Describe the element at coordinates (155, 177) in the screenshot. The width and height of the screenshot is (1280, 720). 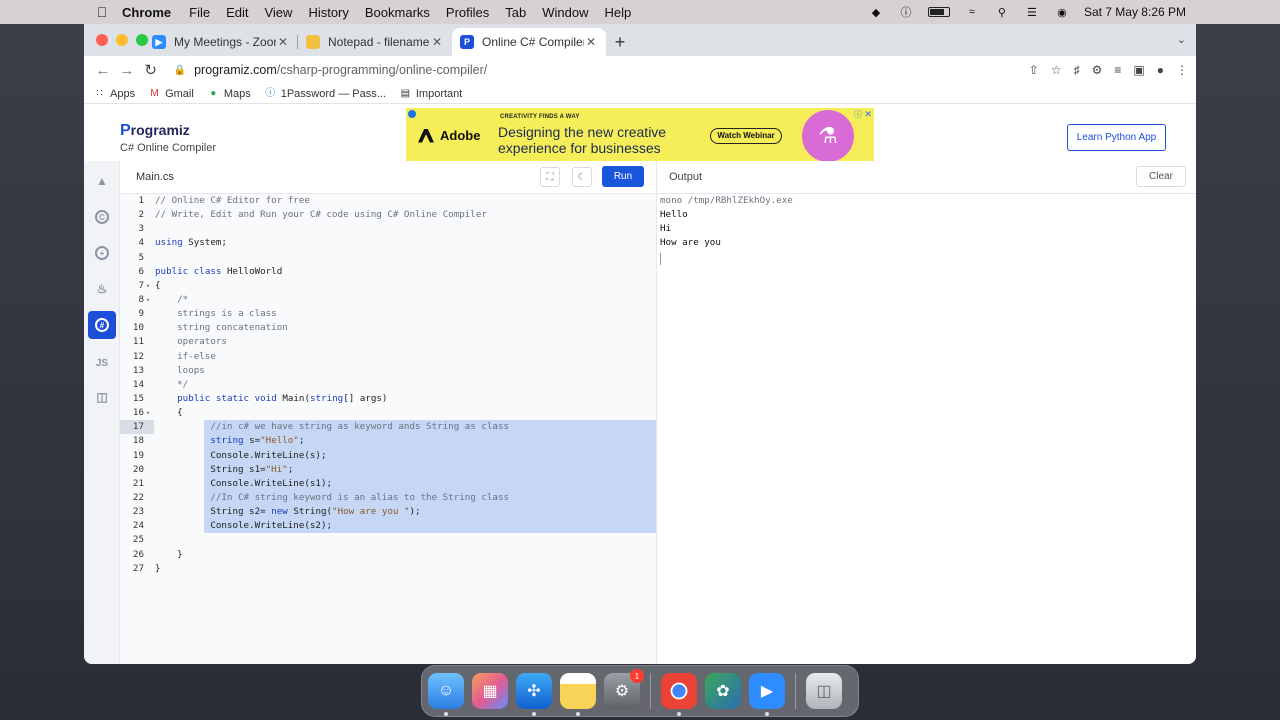
I see `file-tab-main-cs: Main.cs` at that location.